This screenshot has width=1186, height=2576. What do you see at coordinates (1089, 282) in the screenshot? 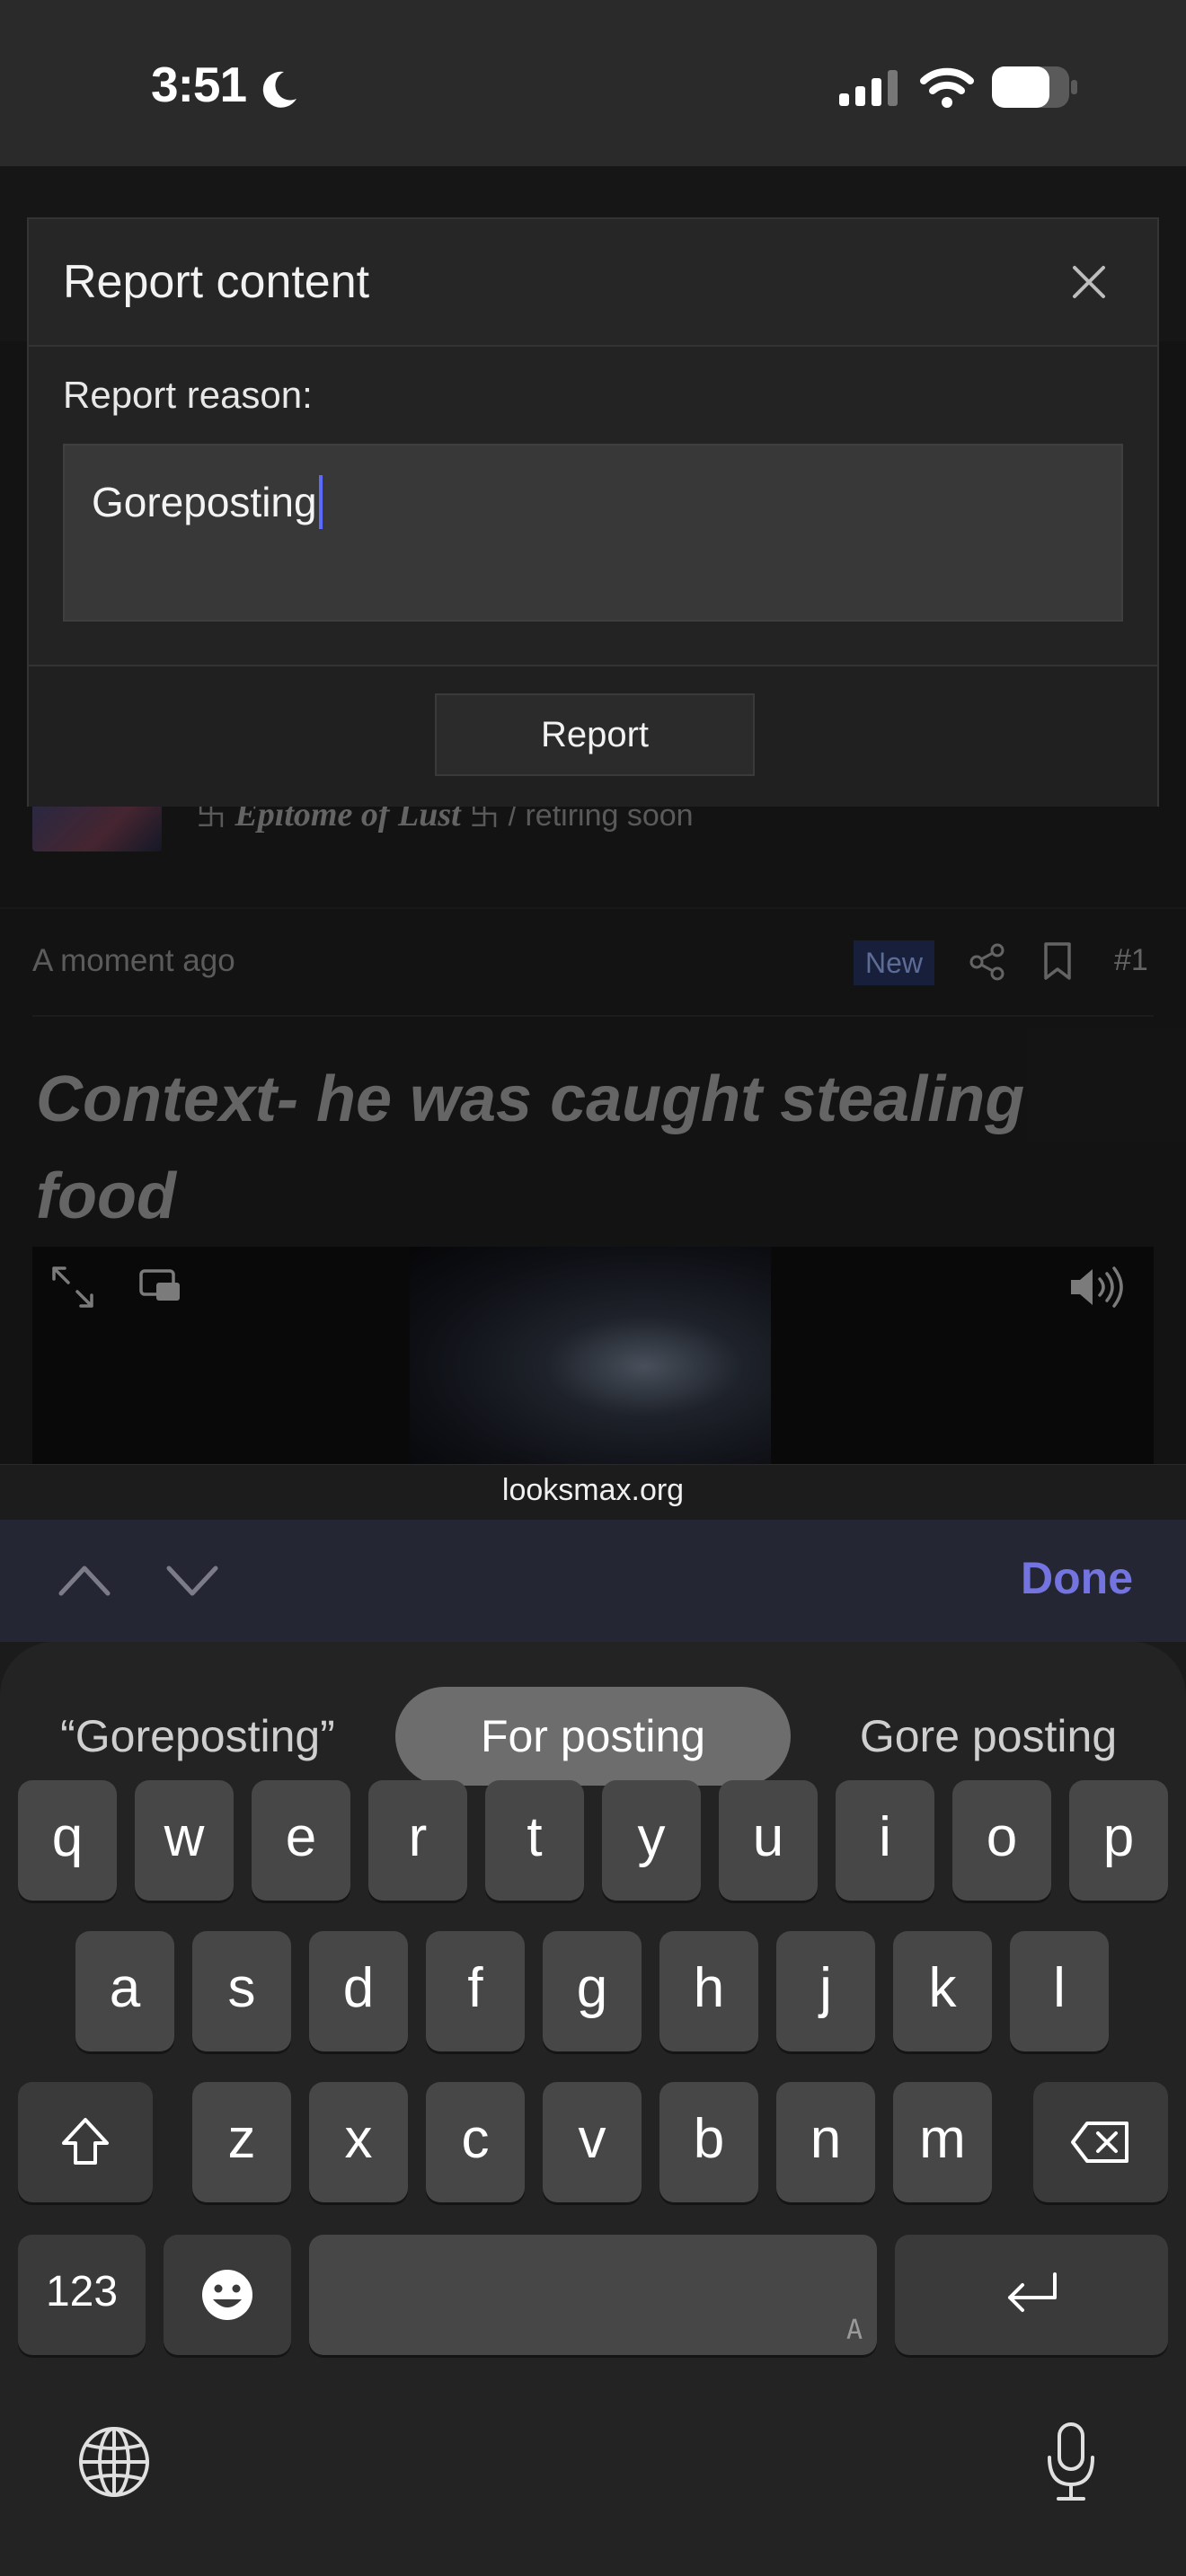
I see `close-icon` at bounding box center [1089, 282].